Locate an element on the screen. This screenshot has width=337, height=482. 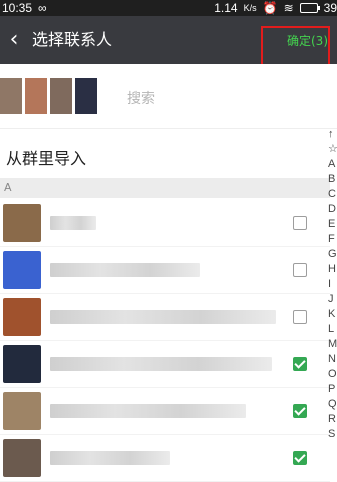
import-label: 从群里导入 is located at coordinates (46, 158).